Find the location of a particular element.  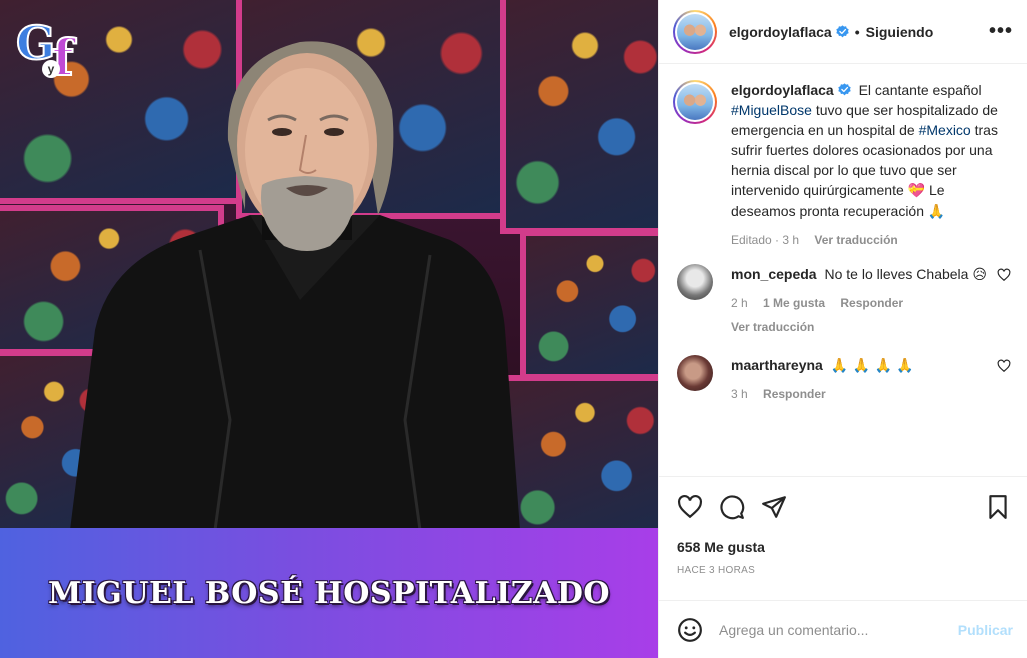

headline-banner: MIGUEL BOSÉ HOSPITALIZADO is located at coordinates (329, 593).